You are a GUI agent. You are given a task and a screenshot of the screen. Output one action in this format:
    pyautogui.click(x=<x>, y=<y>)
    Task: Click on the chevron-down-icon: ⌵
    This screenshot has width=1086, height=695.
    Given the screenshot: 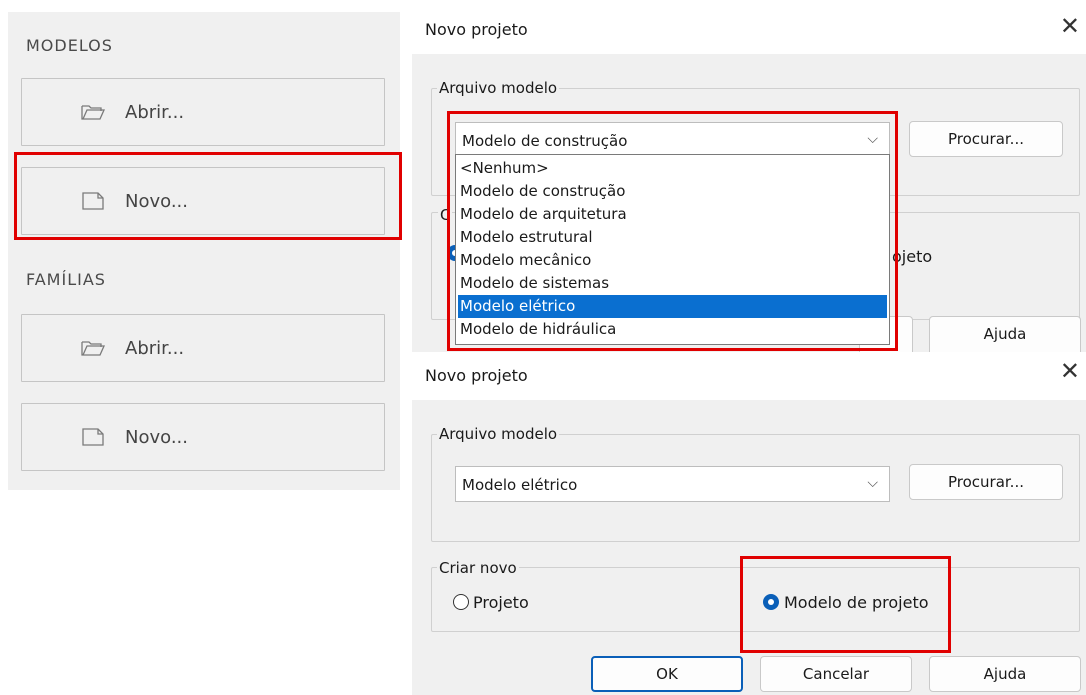 What is the action you would take?
    pyautogui.click(x=872, y=483)
    